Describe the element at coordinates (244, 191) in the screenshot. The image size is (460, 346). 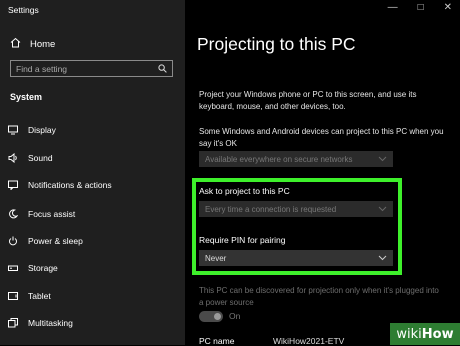
I see `ask-to-project-label: Ask to project to this PC` at that location.